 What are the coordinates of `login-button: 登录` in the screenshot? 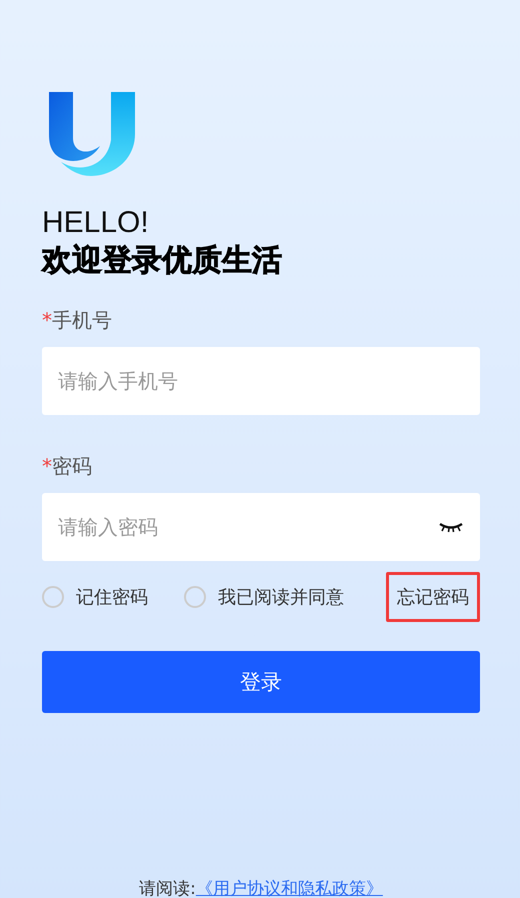 It's located at (261, 682).